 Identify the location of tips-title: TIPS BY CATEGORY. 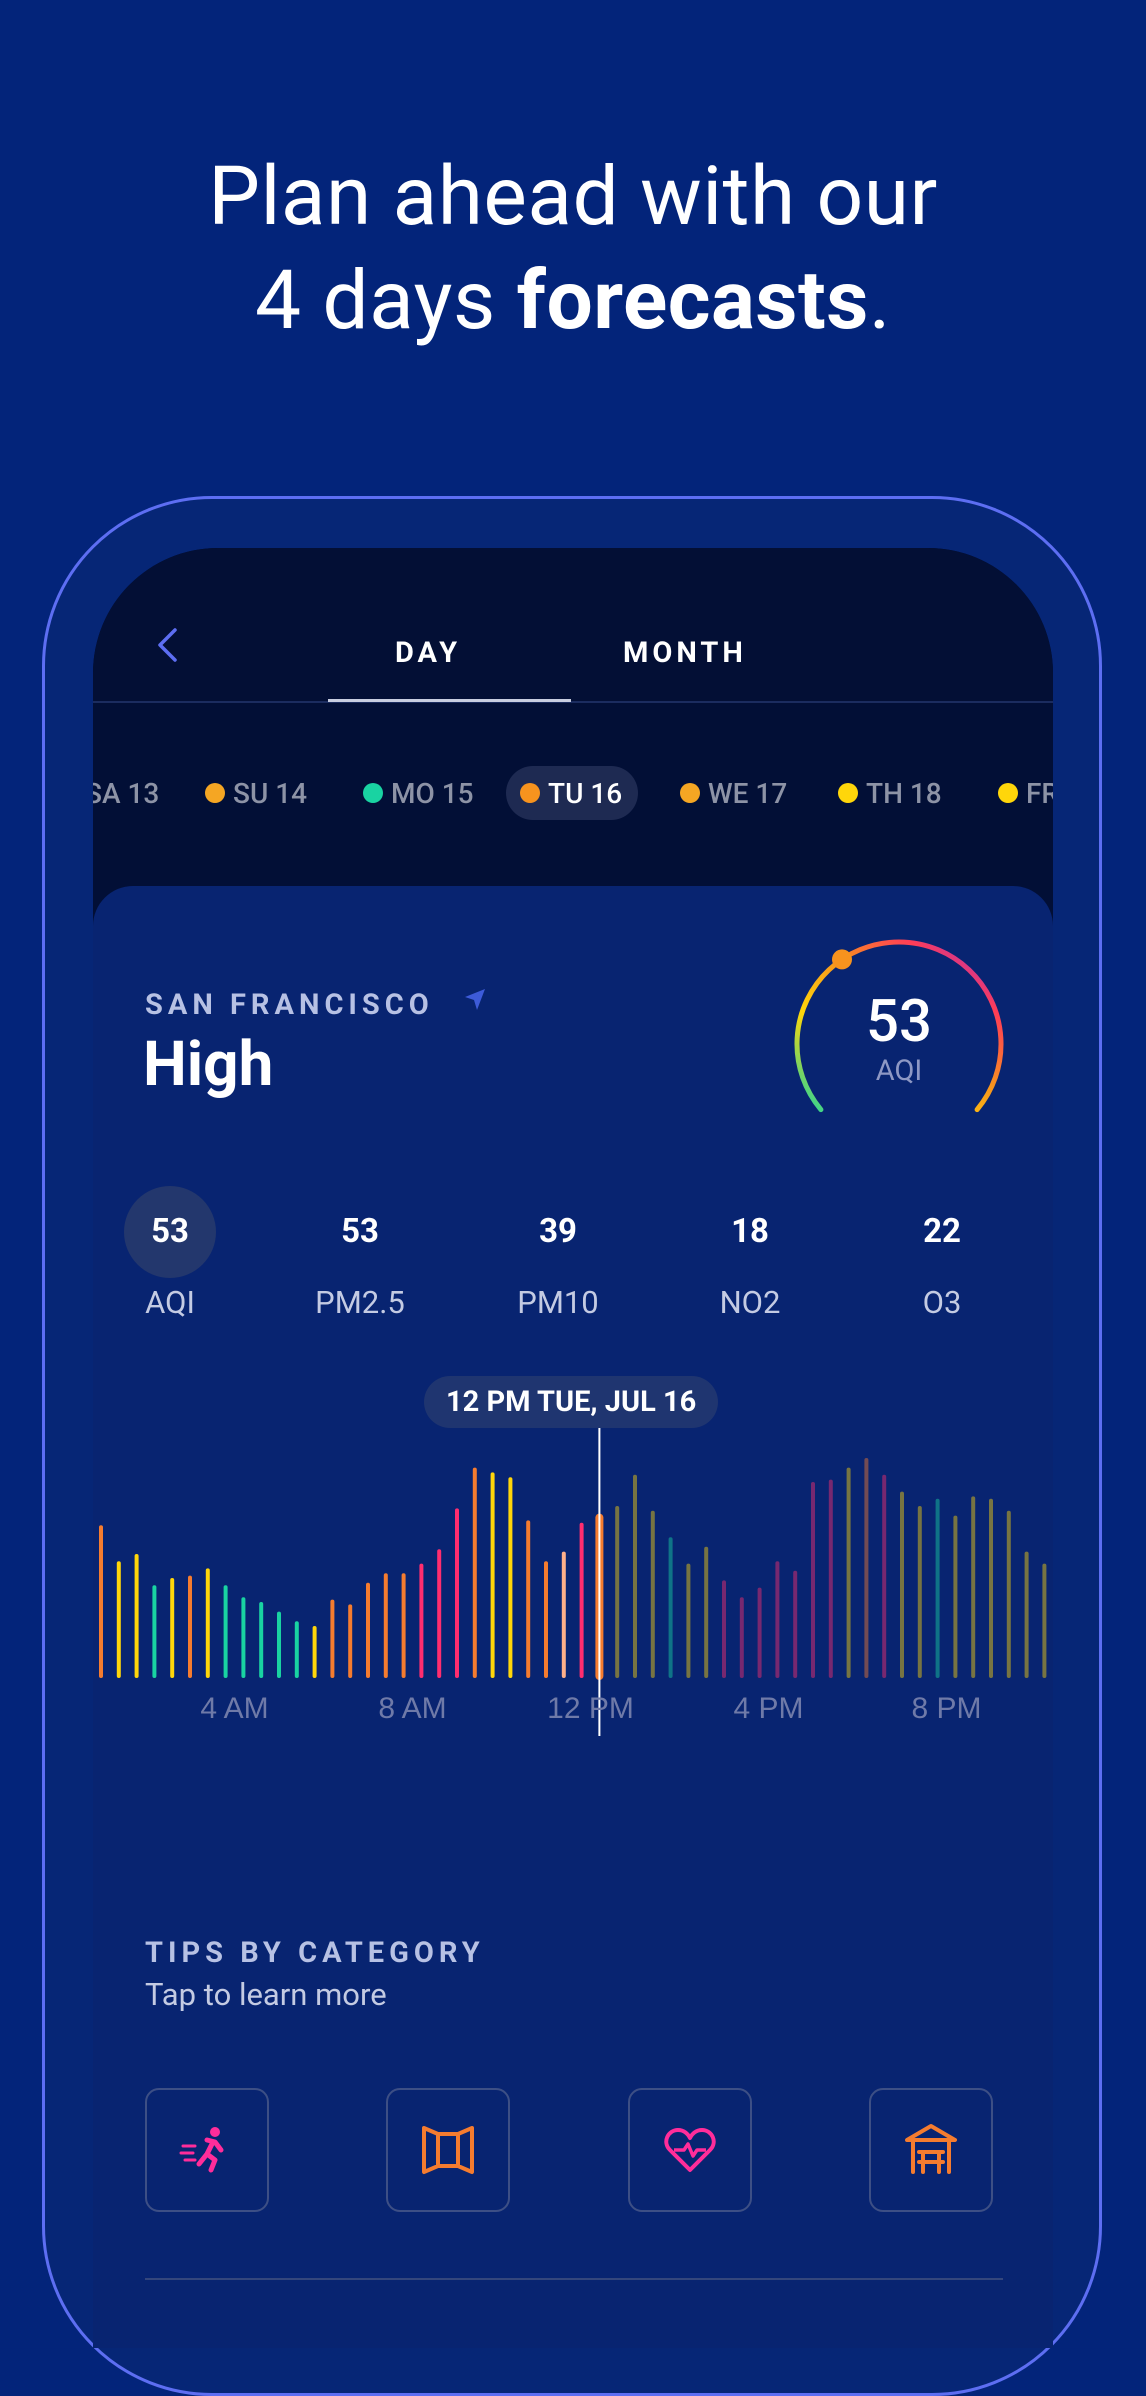
(315, 1953).